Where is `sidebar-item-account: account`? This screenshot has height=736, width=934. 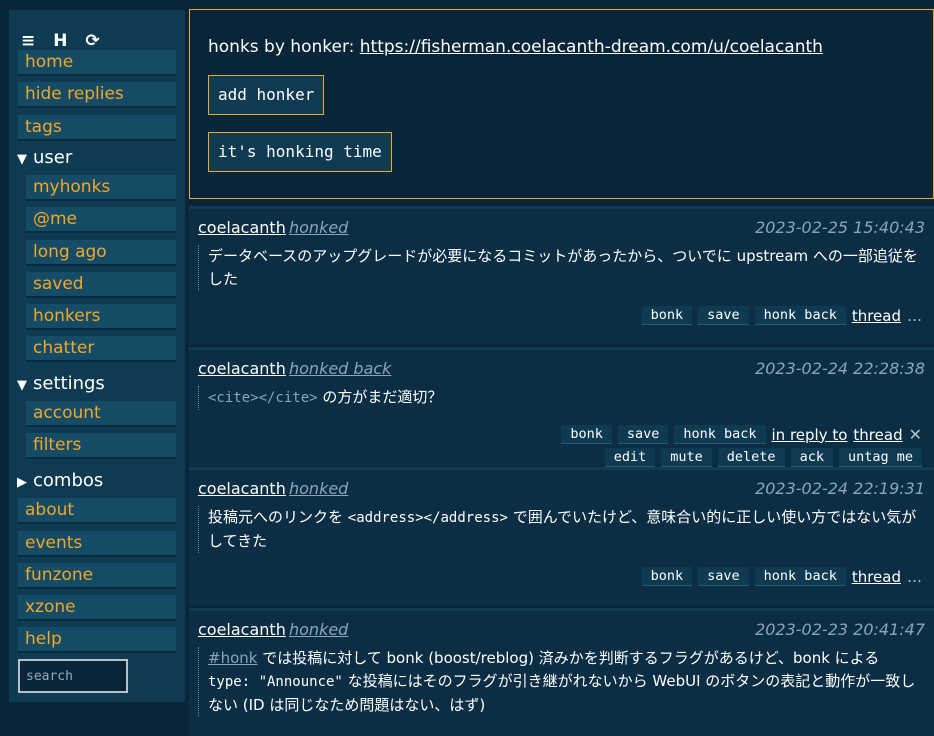 sidebar-item-account: account is located at coordinates (101, 414).